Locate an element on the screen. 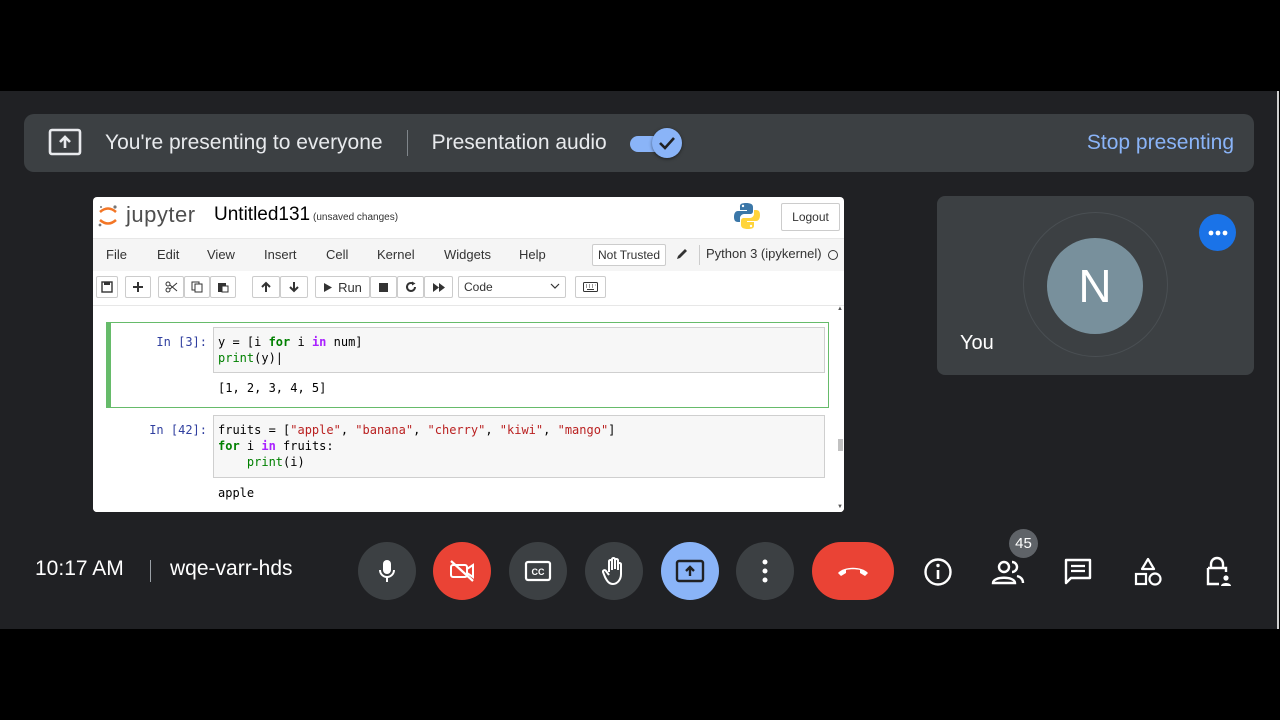 The height and width of the screenshot is (720, 1280). jupyter-toolbar: Run Code is located at coordinates (468, 288).